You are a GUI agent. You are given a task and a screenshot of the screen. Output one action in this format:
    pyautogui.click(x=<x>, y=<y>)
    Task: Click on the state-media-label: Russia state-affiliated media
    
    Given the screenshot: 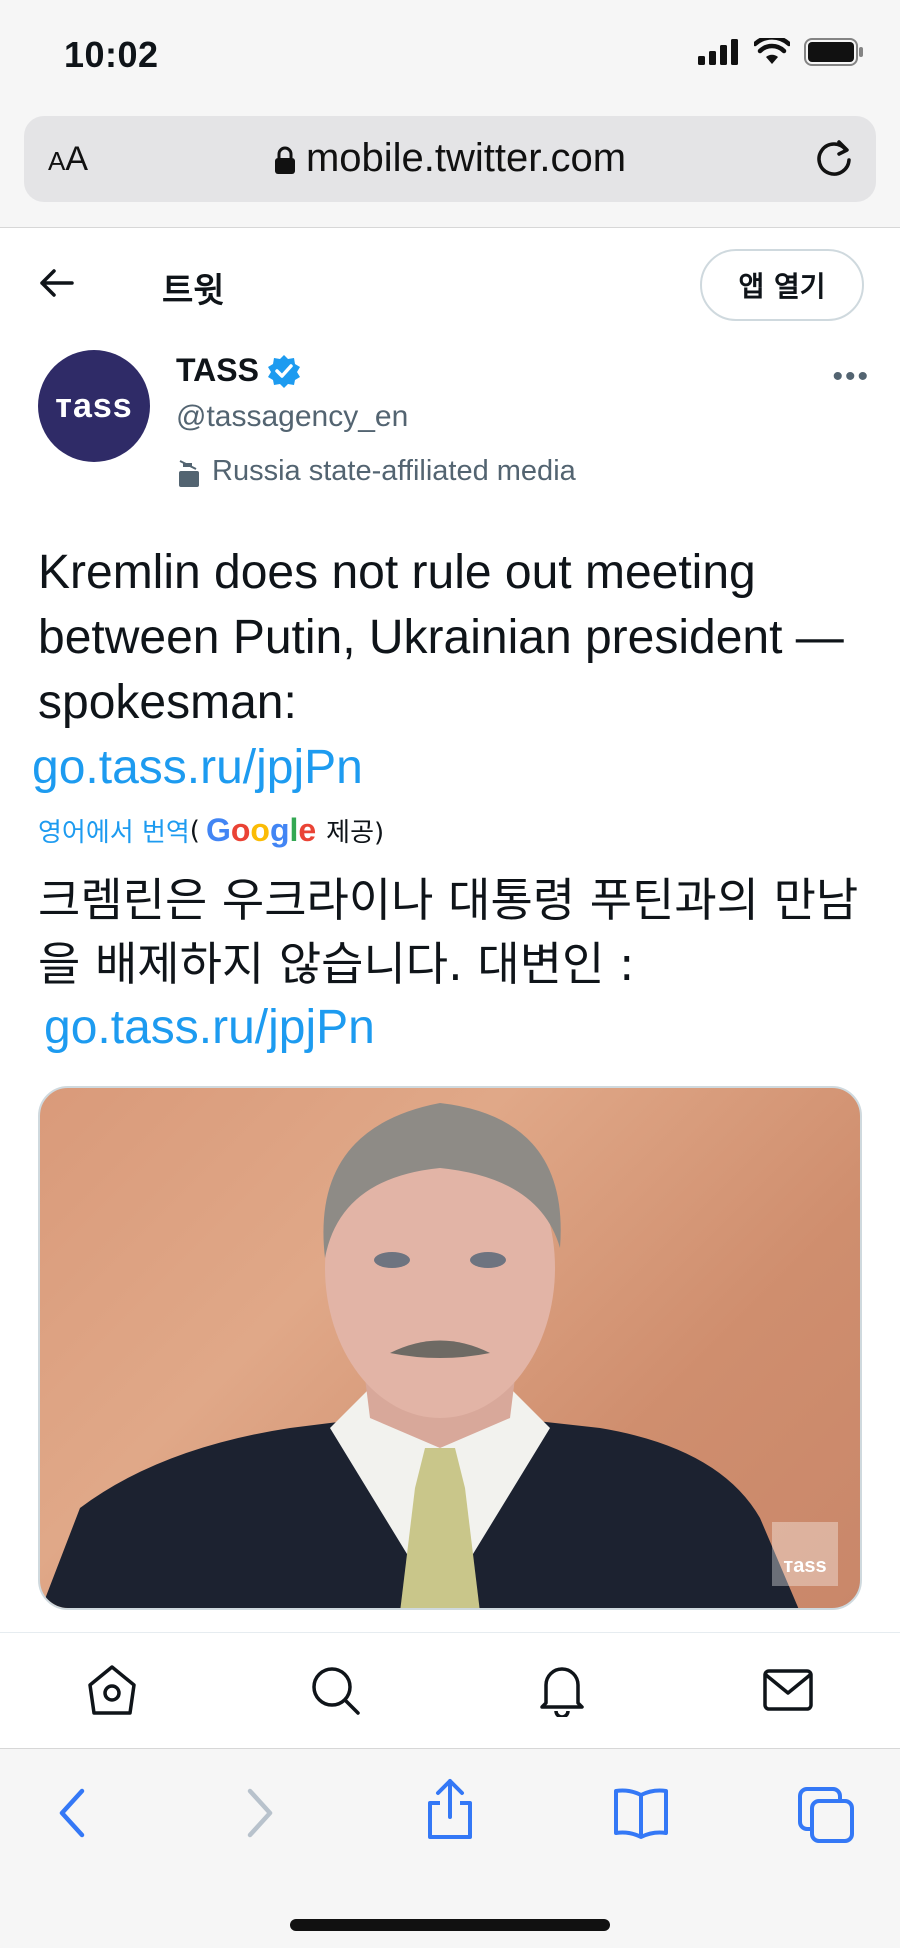 What is the action you would take?
    pyautogui.click(x=376, y=471)
    